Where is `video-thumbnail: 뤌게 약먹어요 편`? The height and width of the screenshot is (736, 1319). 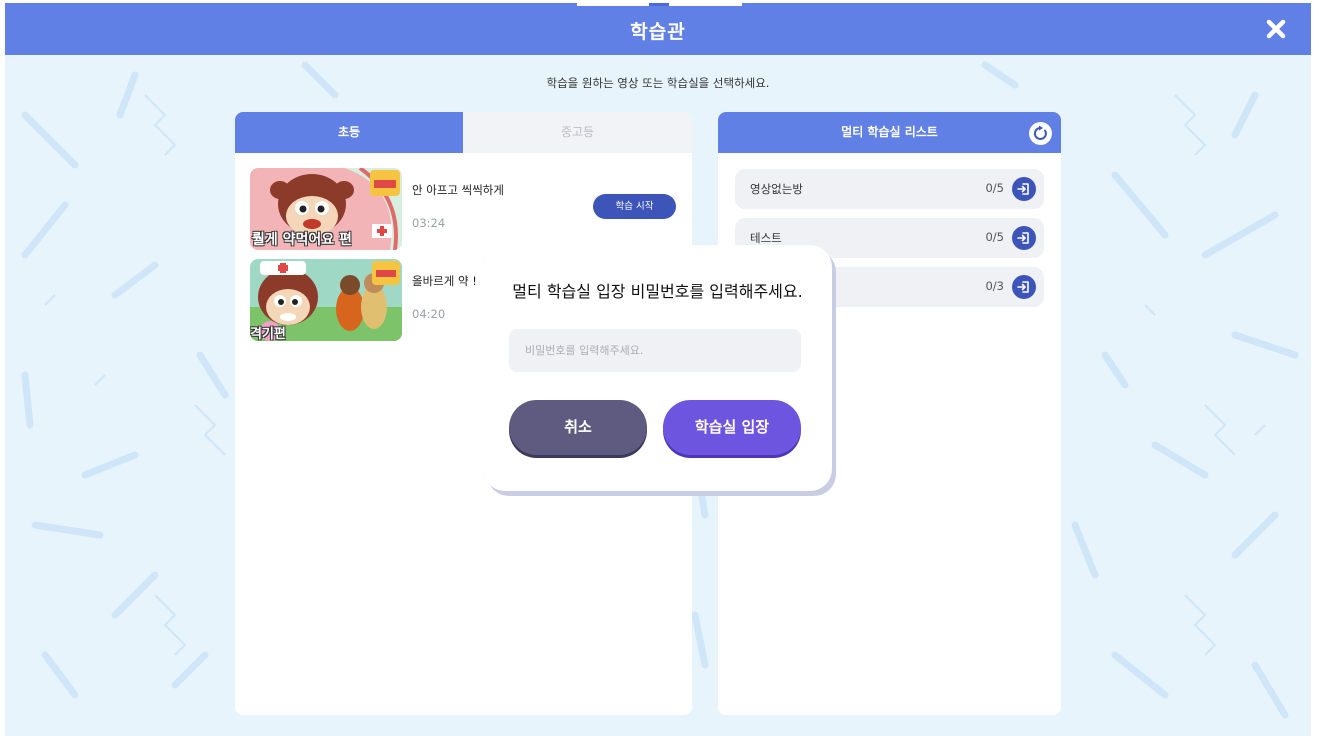 video-thumbnail: 뤌게 약먹어요 편 is located at coordinates (326, 209).